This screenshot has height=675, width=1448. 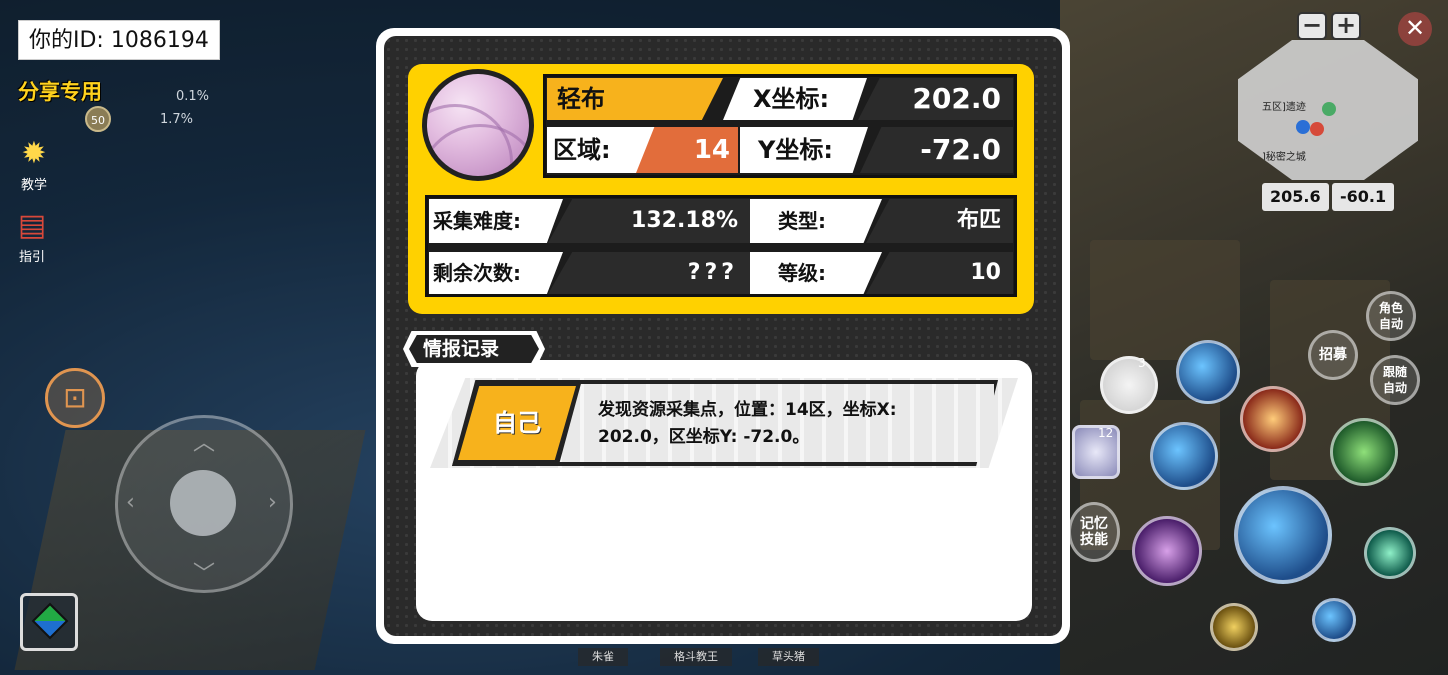 I want to click on intel-log-title: 情报记录, so click(x=474, y=349).